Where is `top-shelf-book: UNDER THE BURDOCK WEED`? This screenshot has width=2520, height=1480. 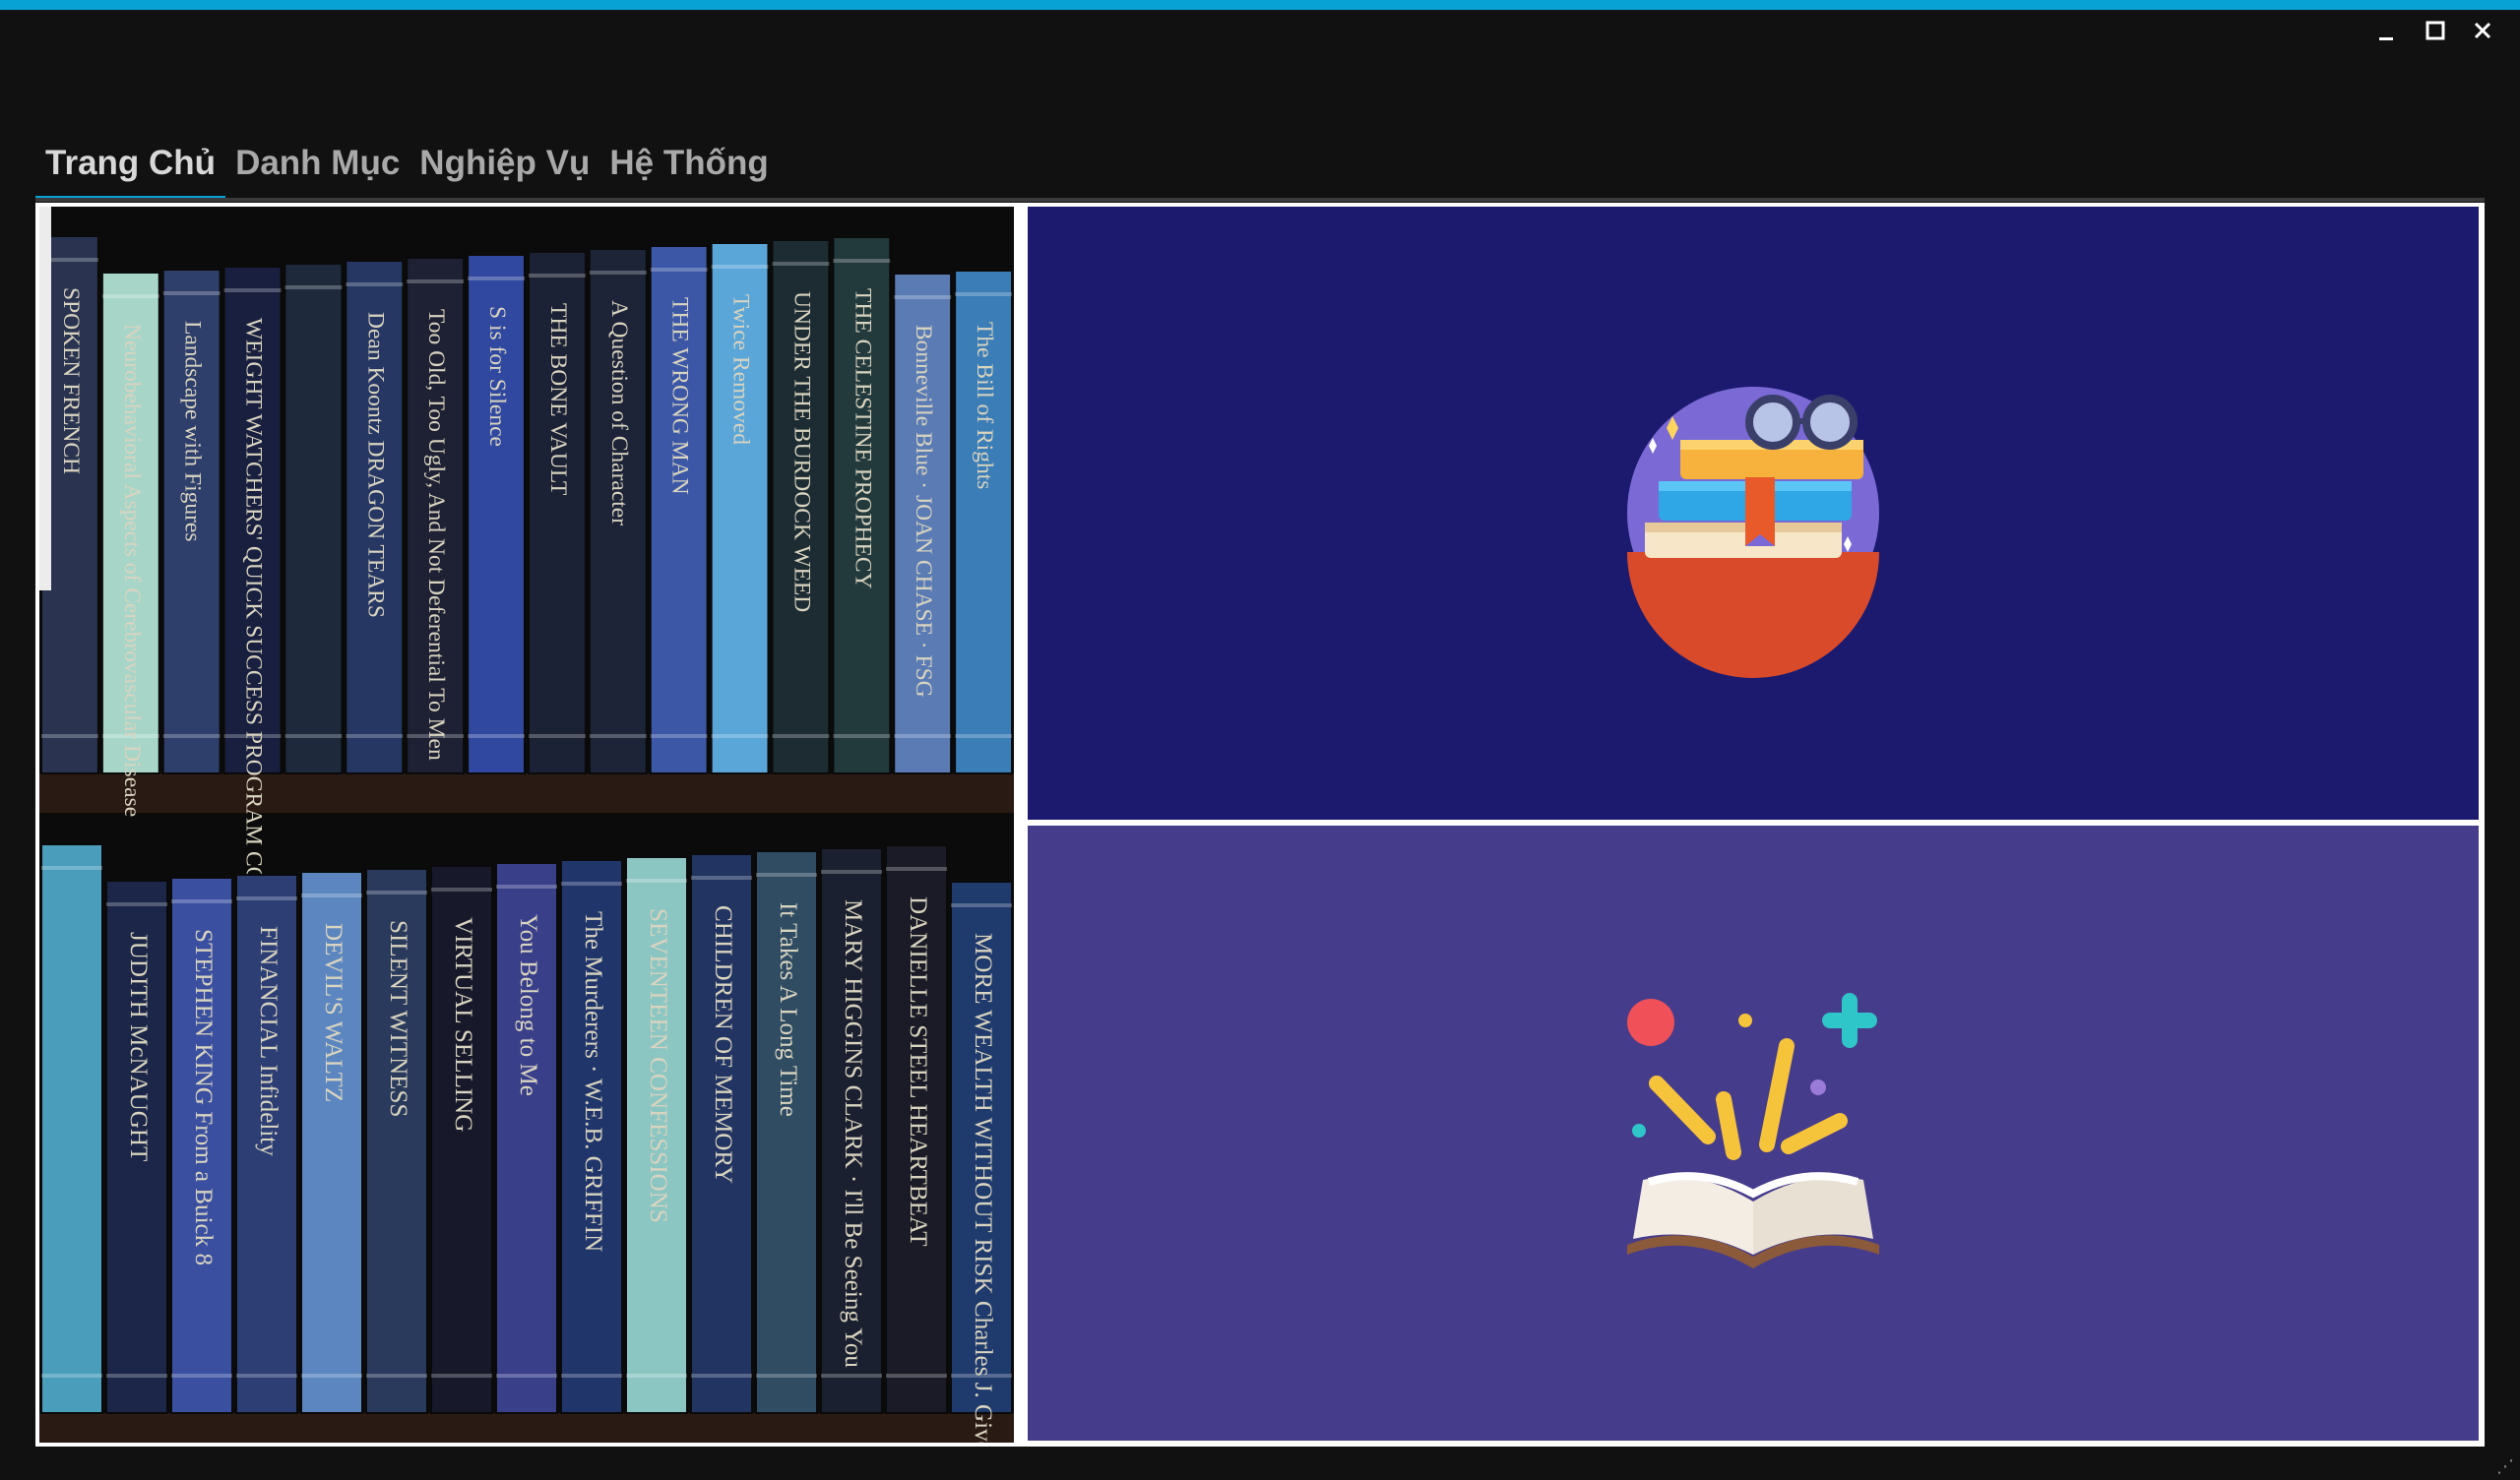 top-shelf-book: UNDER THE BURDOCK WEED is located at coordinates (801, 507).